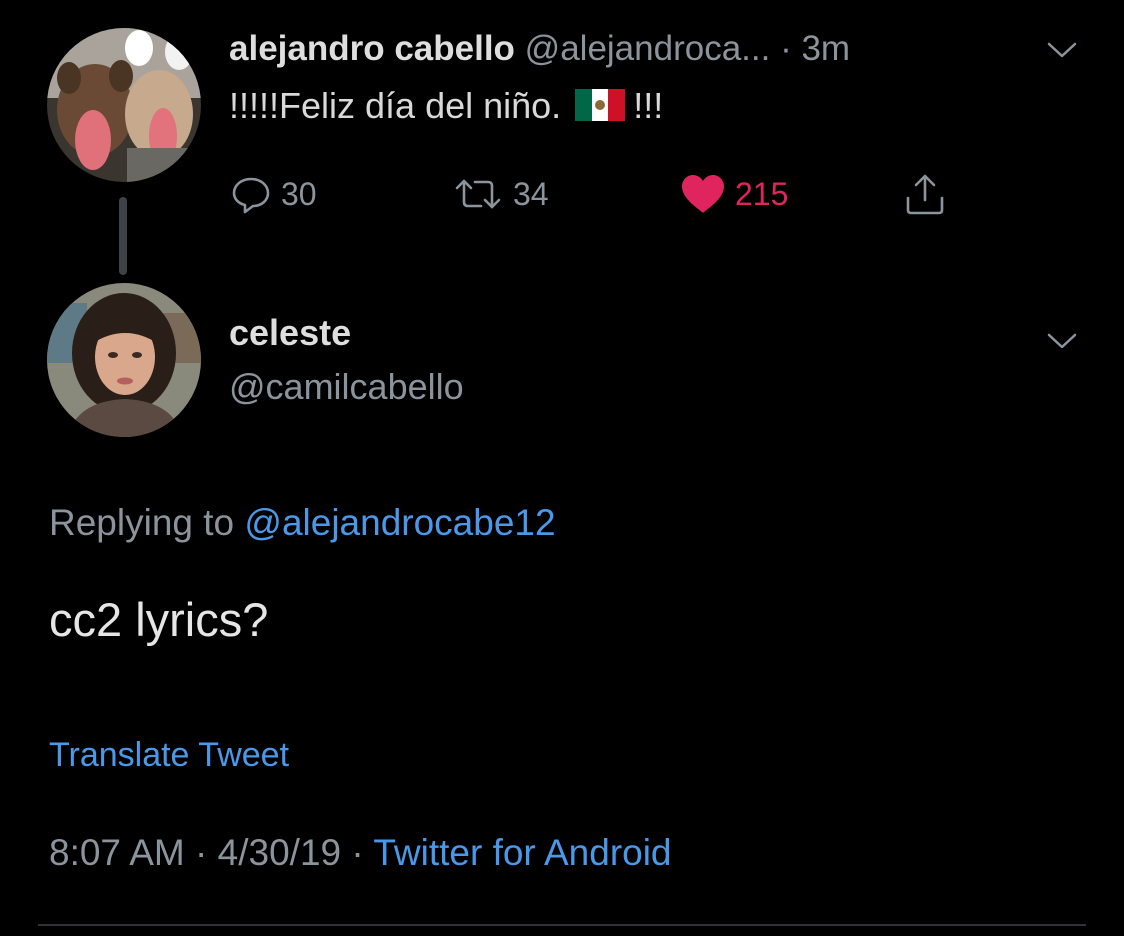 Image resolution: width=1124 pixels, height=936 pixels. I want to click on retweet-icon, so click(478, 194).